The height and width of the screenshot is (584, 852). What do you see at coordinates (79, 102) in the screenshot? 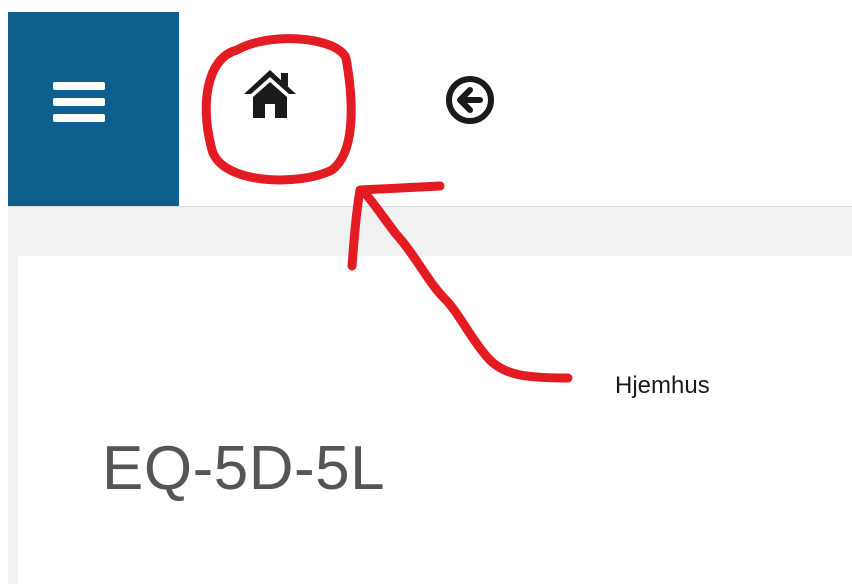
I see `hamburger-menu-icon` at bounding box center [79, 102].